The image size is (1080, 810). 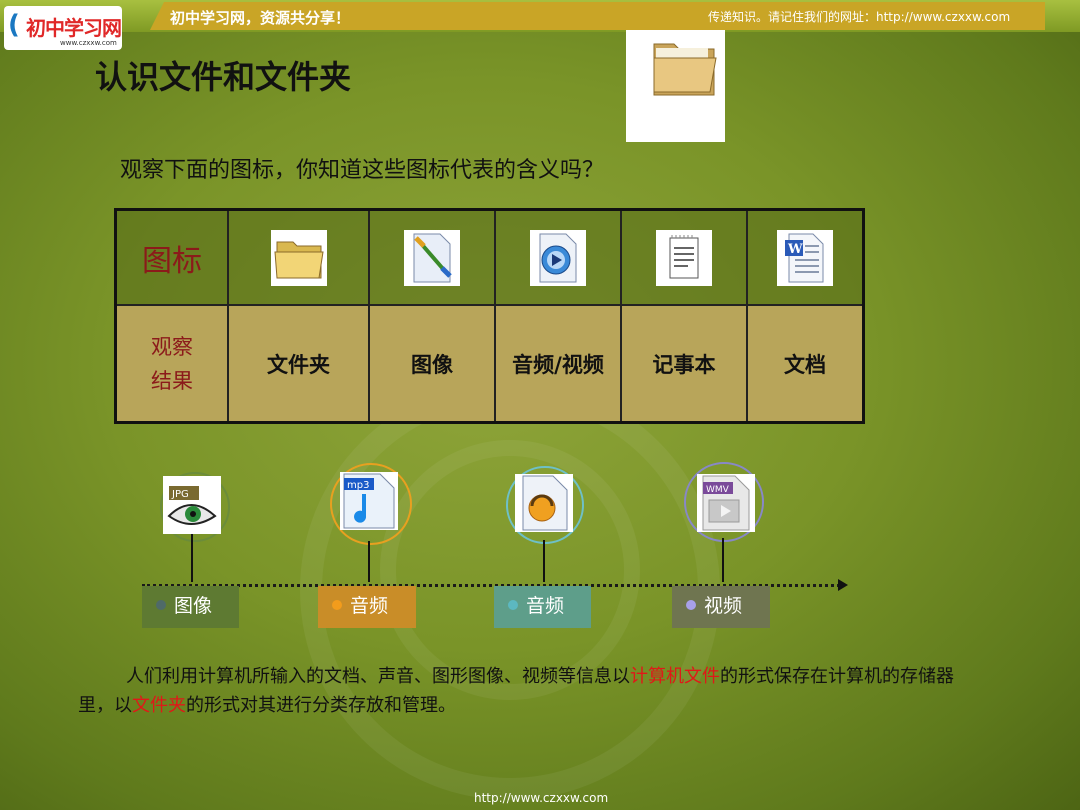 What do you see at coordinates (859, 17) in the screenshot?
I see `header-note: 传递知识。请记住我们的网址：http://www.czxxw.com` at bounding box center [859, 17].